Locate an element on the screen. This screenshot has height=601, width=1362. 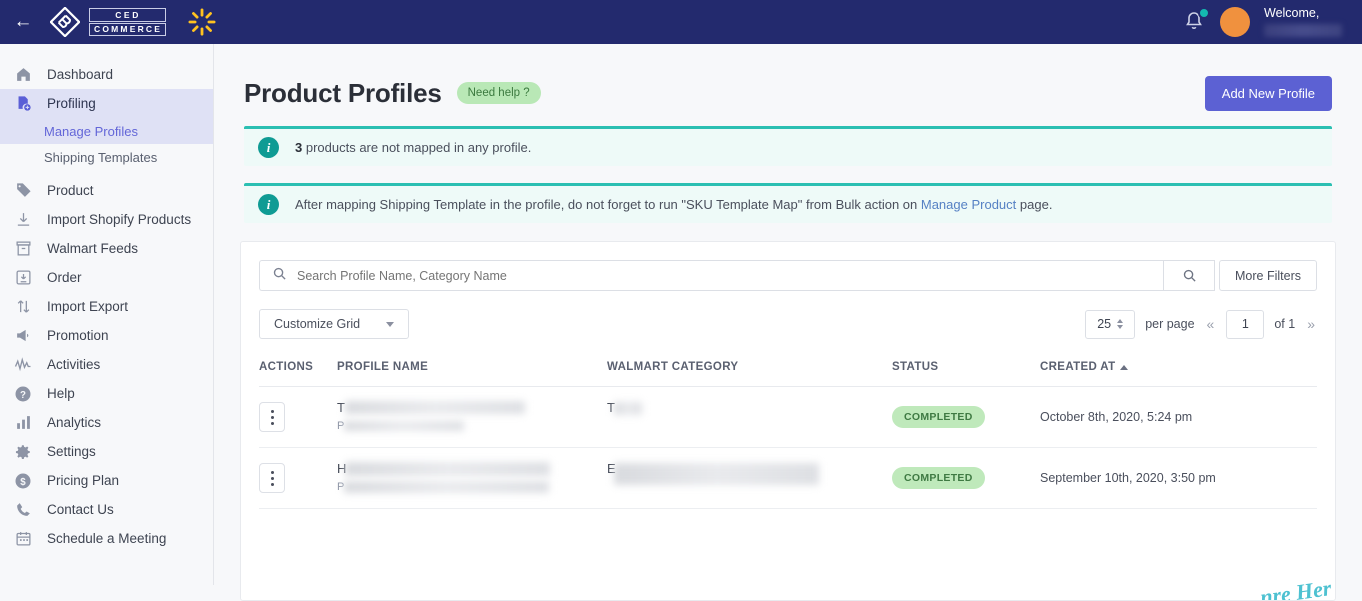
sidebar-item-dashboard: Dashboard is located at coordinates (106, 74).